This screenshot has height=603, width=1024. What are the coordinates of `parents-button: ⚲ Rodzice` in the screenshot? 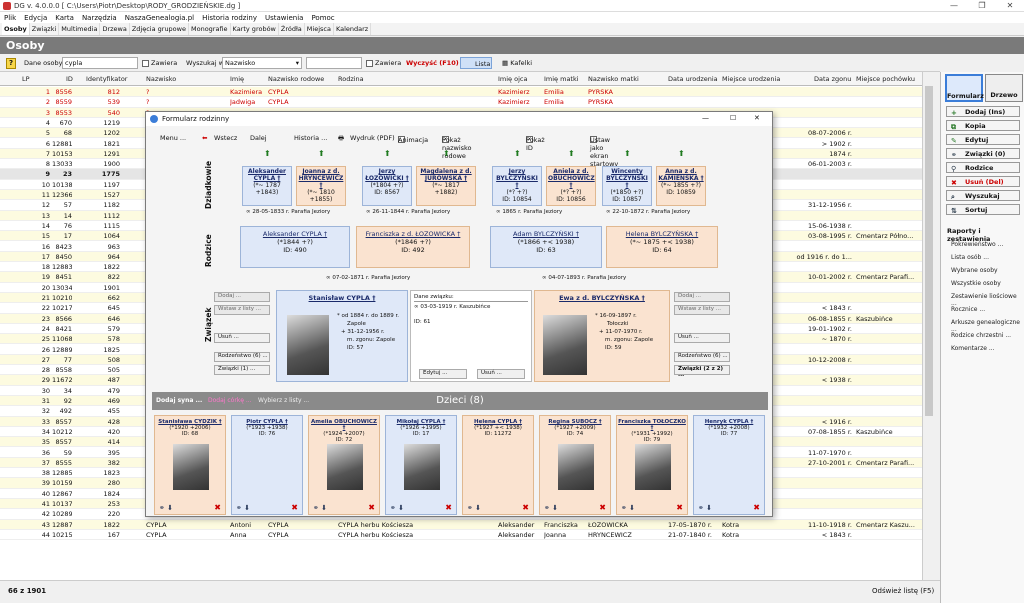 It's located at (983, 167).